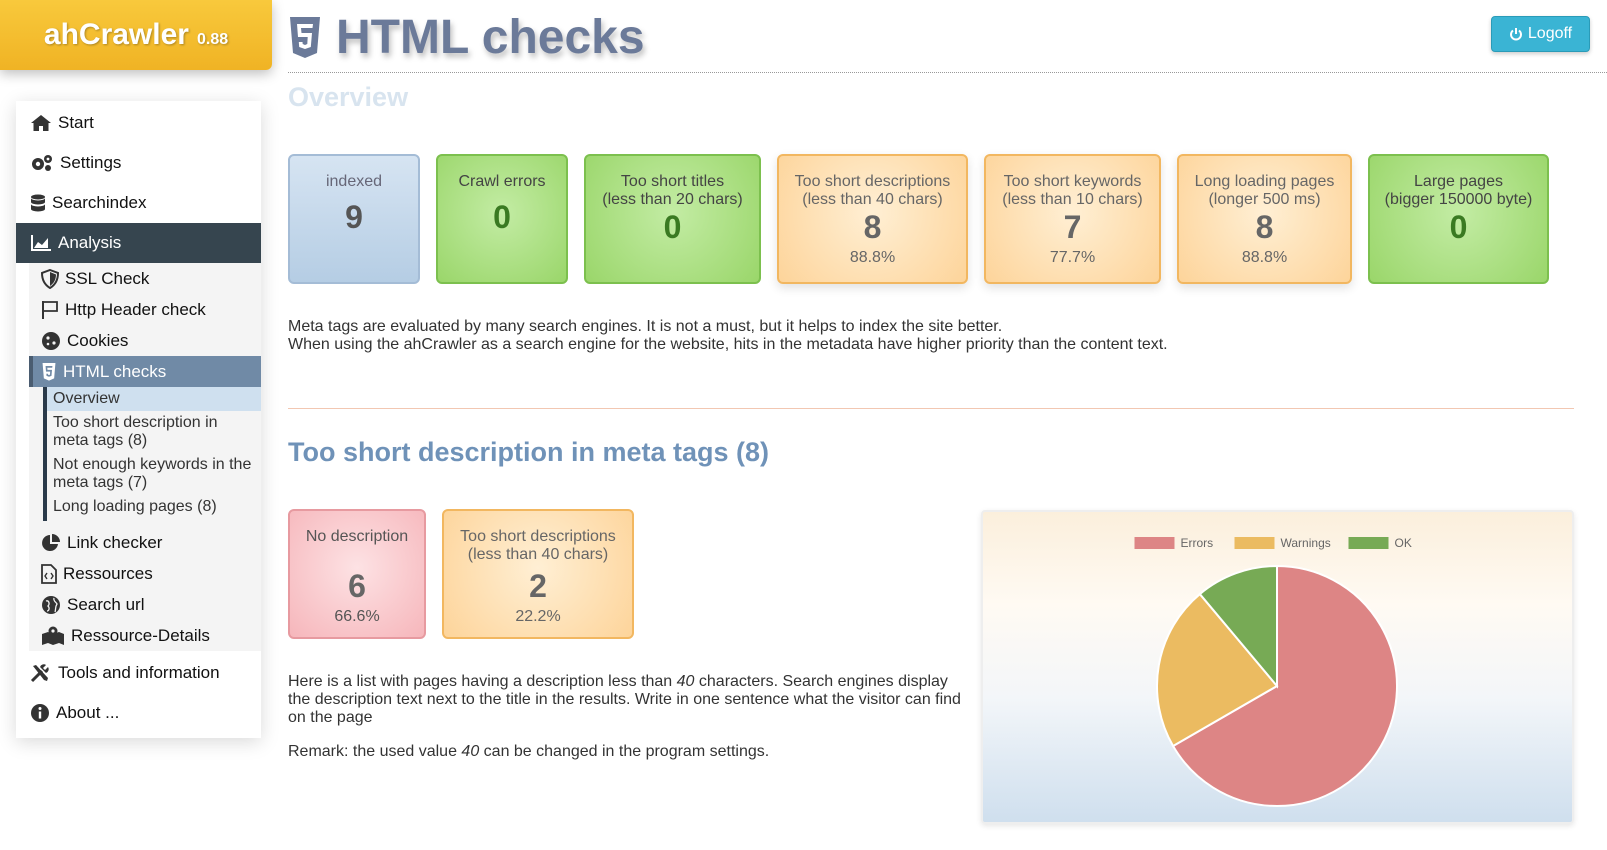 The height and width of the screenshot is (850, 1607). I want to click on nav-search-url-label: Search url, so click(106, 604).